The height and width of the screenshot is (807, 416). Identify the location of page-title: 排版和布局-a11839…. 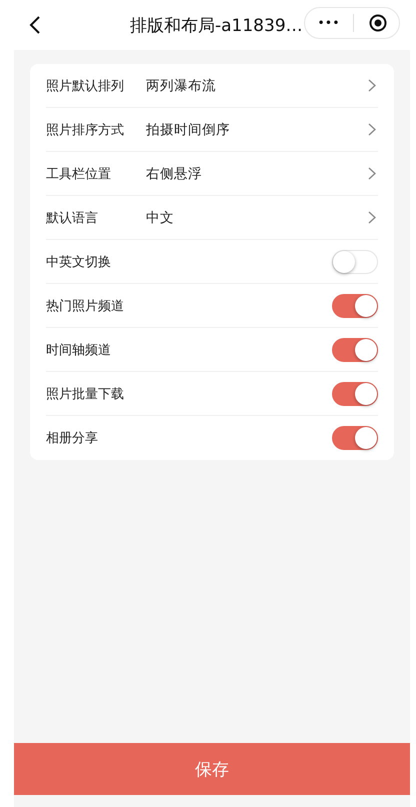
(216, 26).